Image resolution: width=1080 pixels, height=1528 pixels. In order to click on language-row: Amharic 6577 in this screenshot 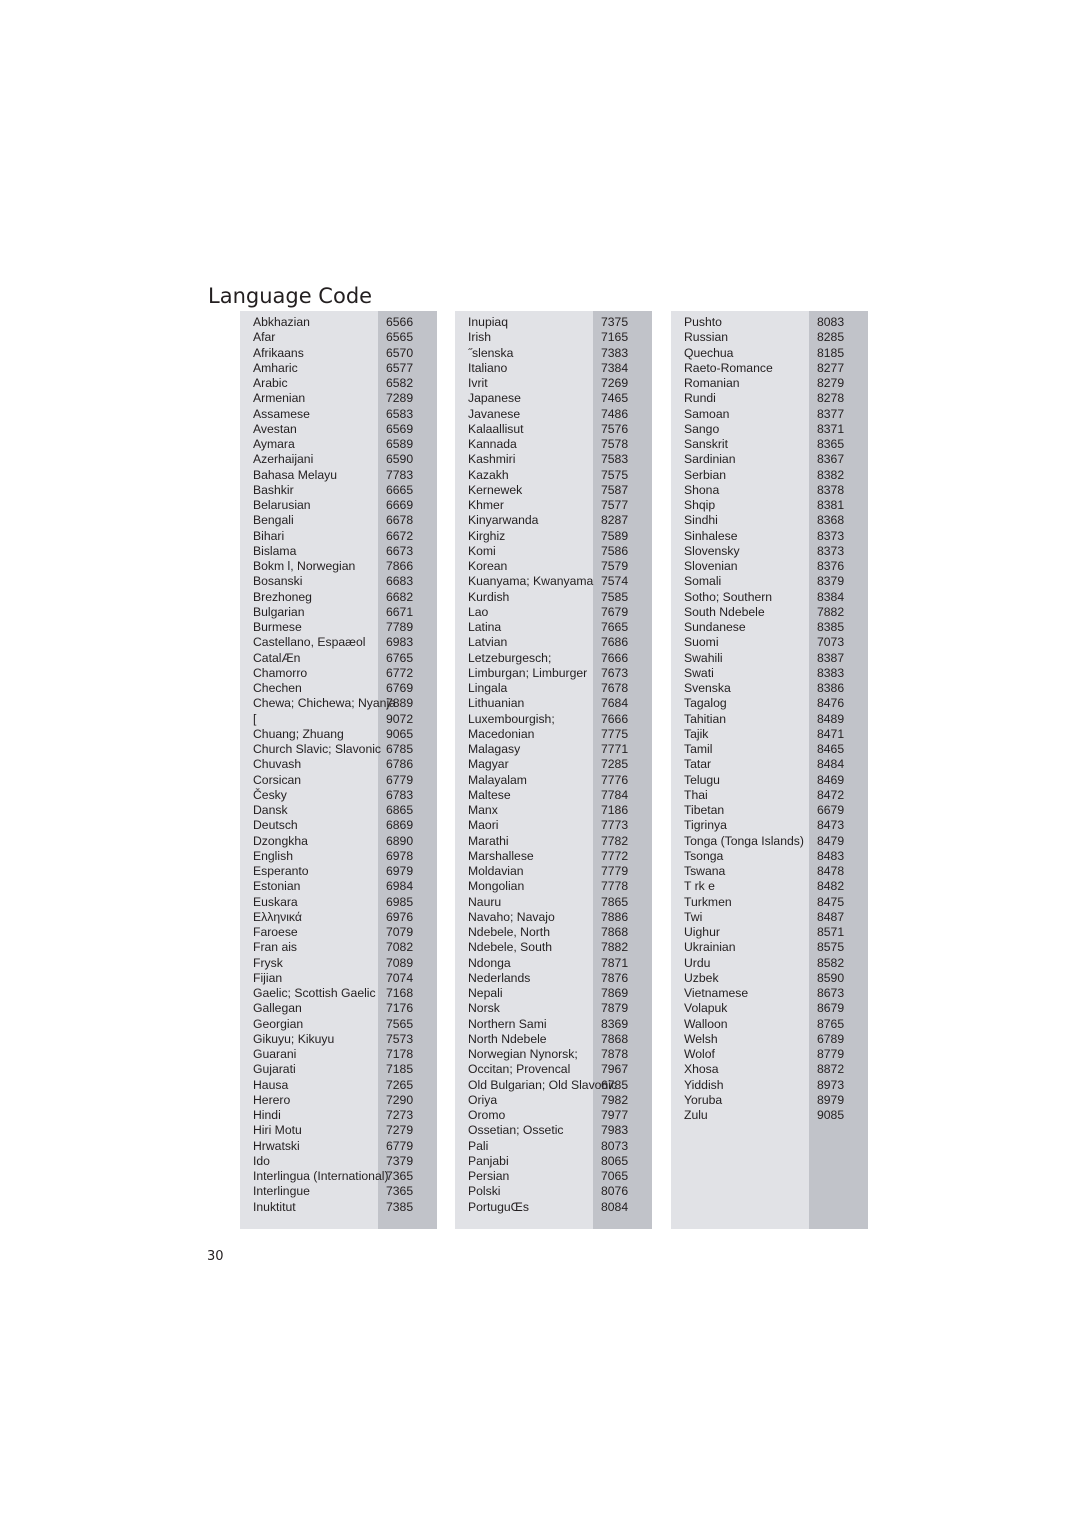, I will do `click(338, 368)`.